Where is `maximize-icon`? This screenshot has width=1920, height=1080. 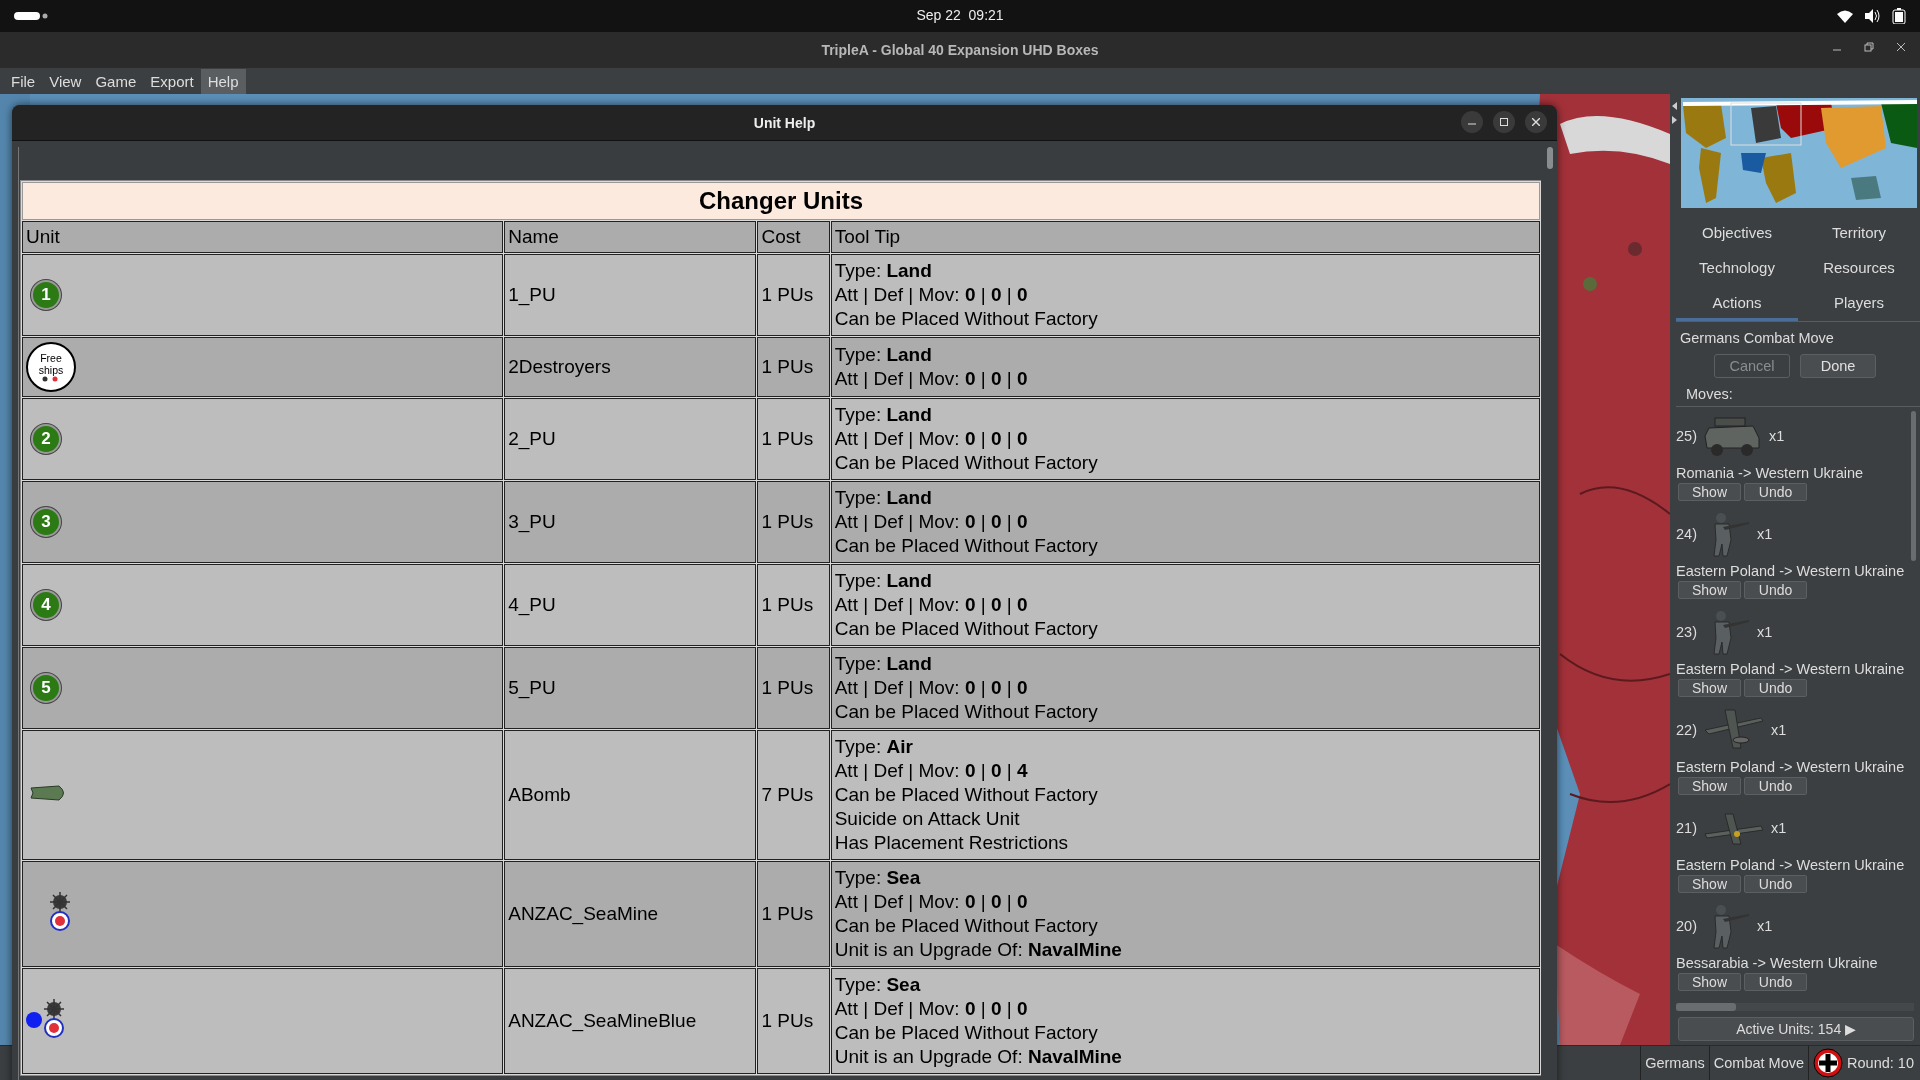
maximize-icon is located at coordinates (1504, 122).